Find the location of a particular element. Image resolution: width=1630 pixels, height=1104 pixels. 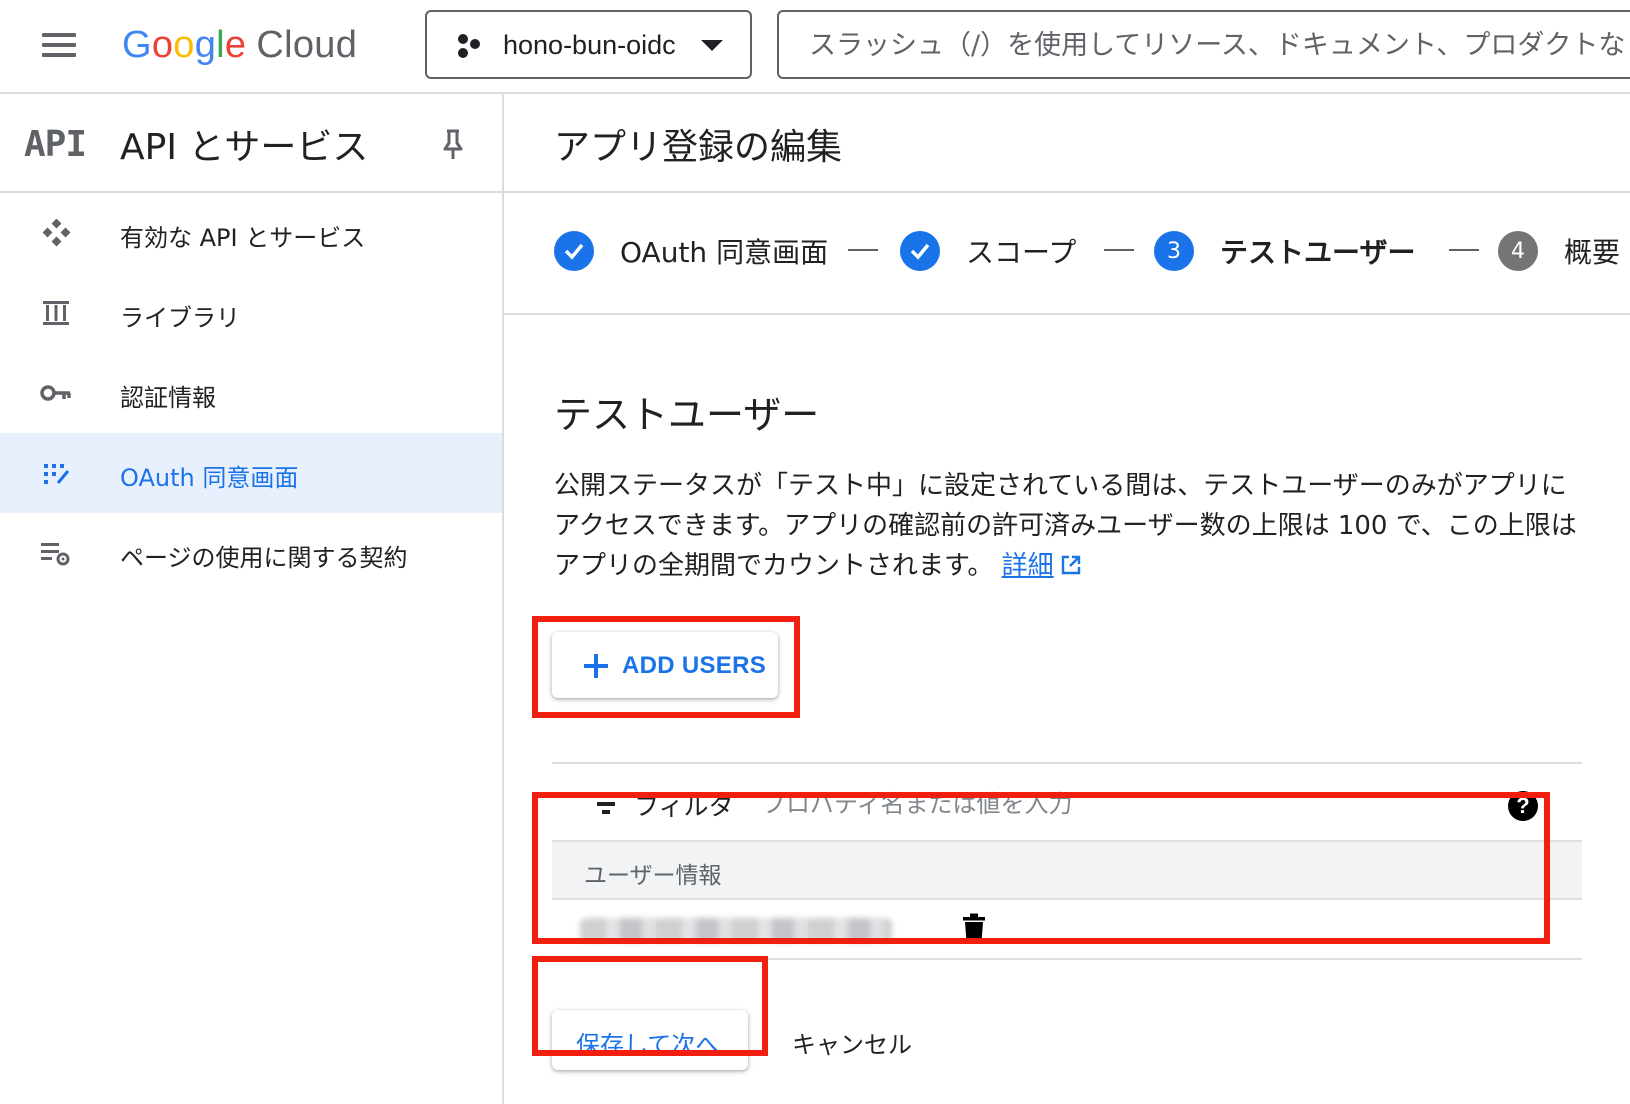

plus-icon is located at coordinates (596, 666).